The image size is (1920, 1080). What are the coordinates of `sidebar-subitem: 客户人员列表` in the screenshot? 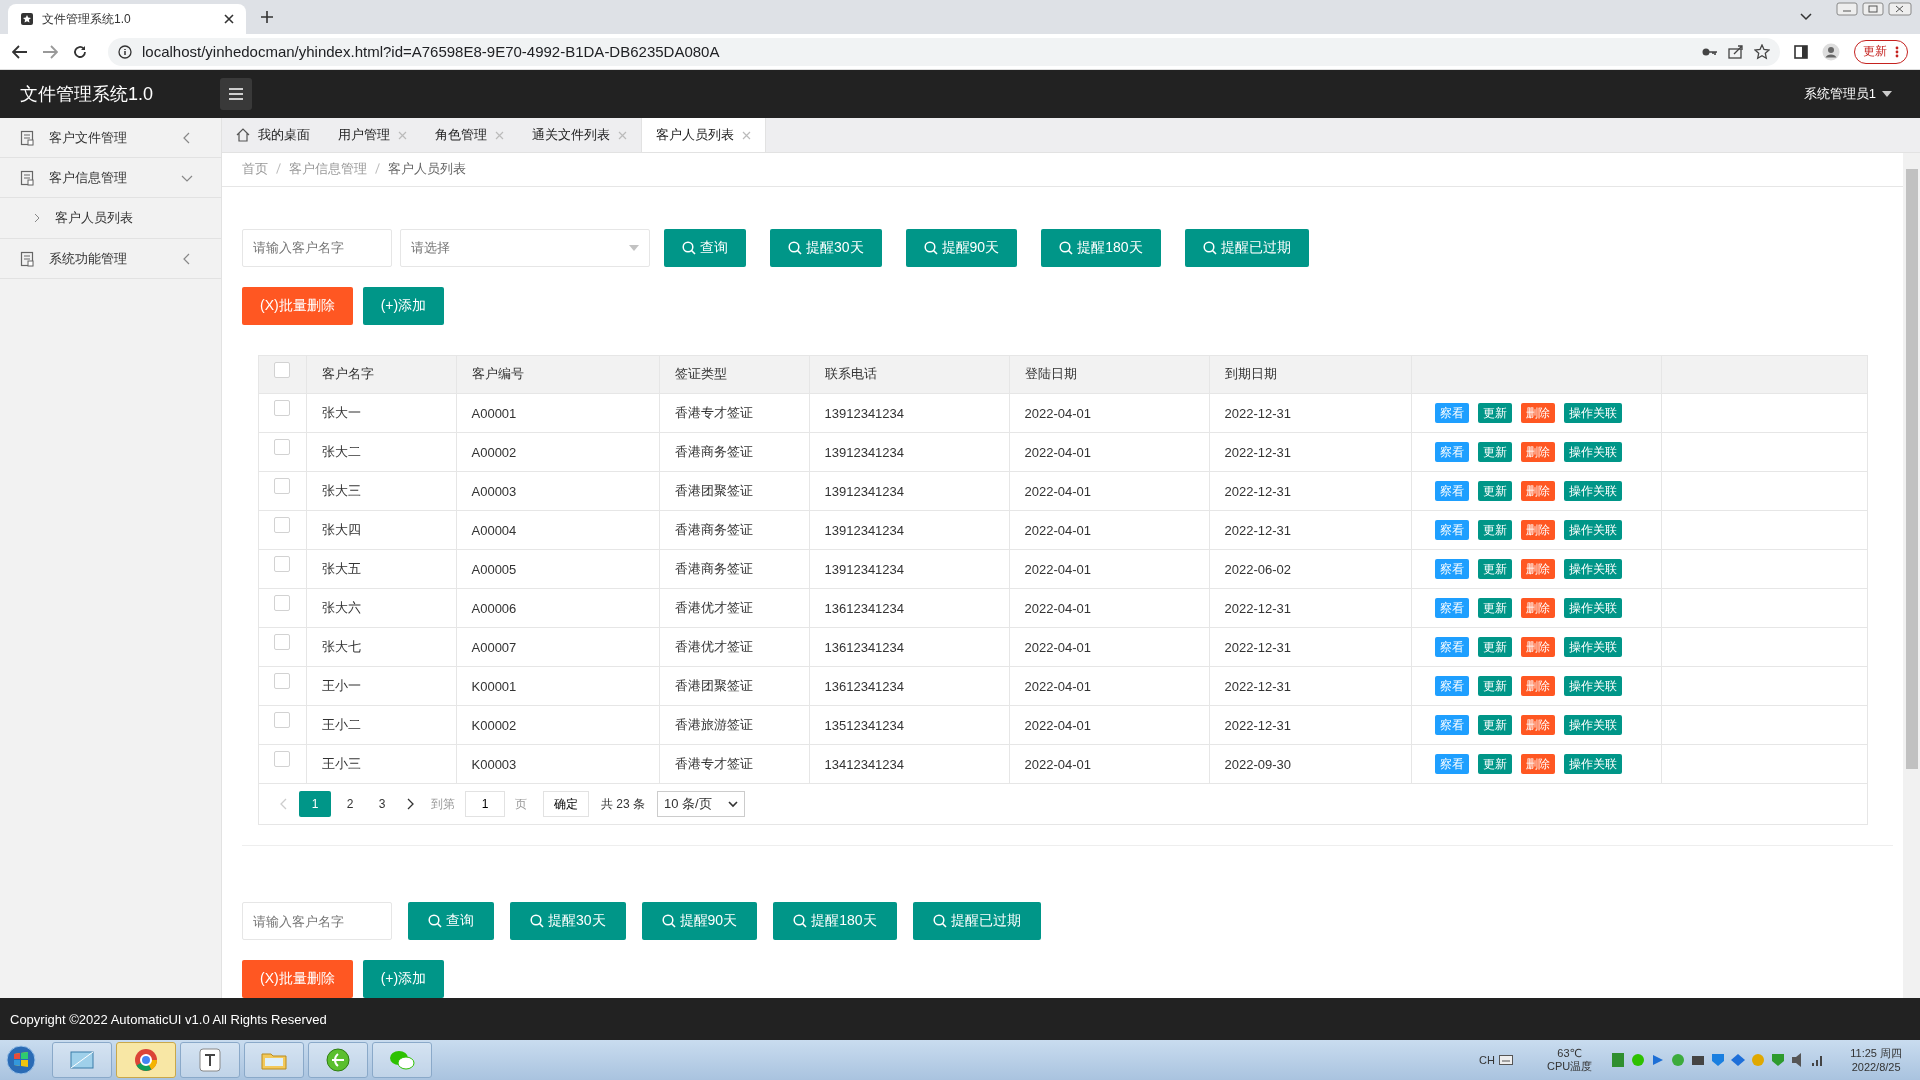 It's located at (127, 218).